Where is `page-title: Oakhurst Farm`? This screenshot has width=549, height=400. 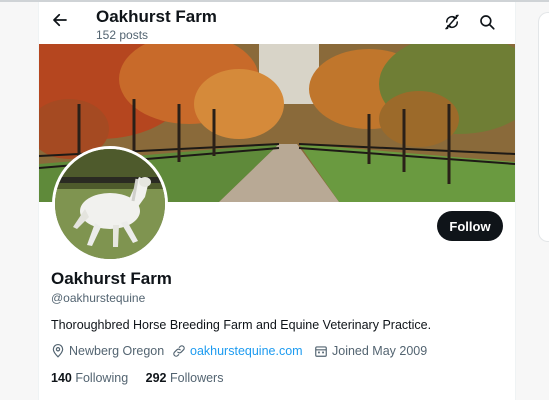
page-title: Oakhurst Farm is located at coordinates (156, 16).